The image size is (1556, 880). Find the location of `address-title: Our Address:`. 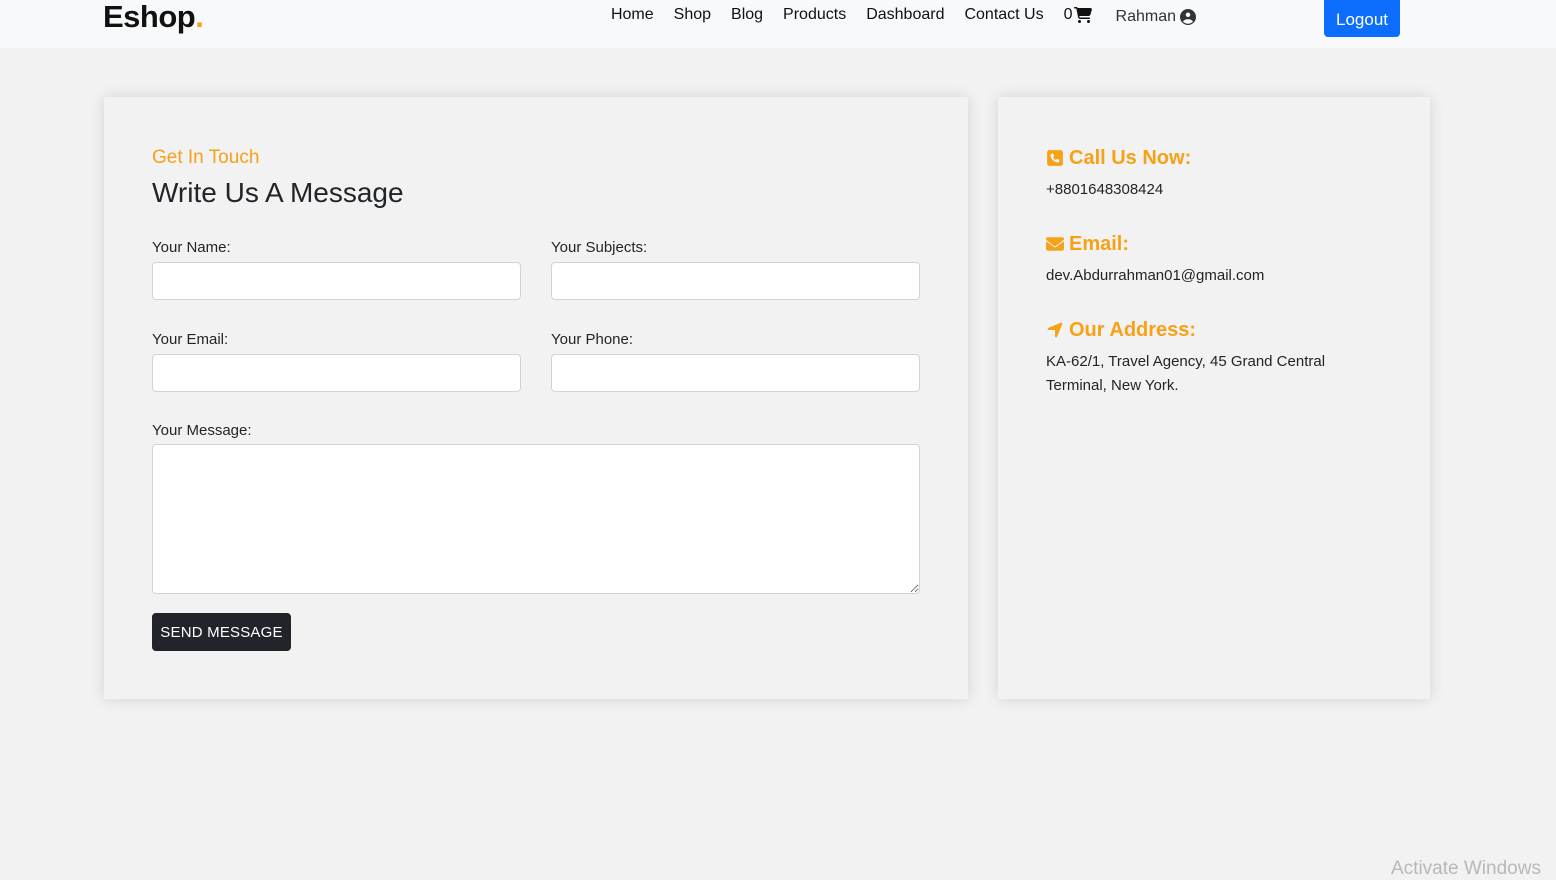

address-title: Our Address: is located at coordinates (1133, 330).